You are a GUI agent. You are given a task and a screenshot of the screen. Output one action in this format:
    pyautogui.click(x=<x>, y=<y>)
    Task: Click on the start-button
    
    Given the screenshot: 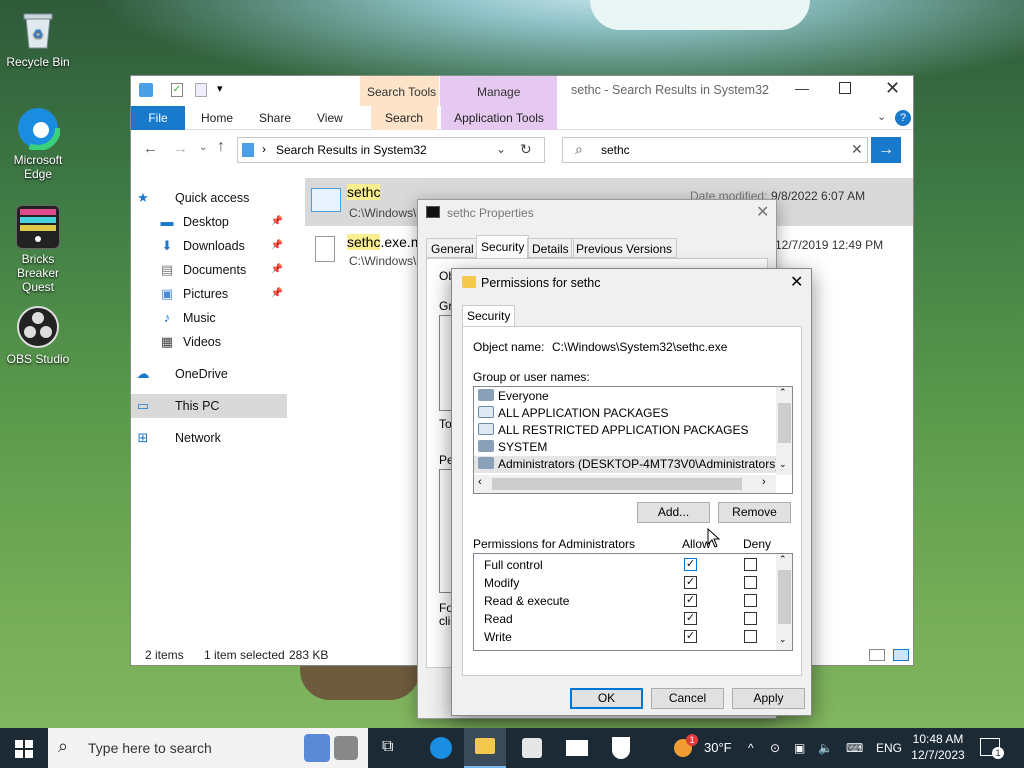 What is the action you would take?
    pyautogui.click(x=24, y=748)
    